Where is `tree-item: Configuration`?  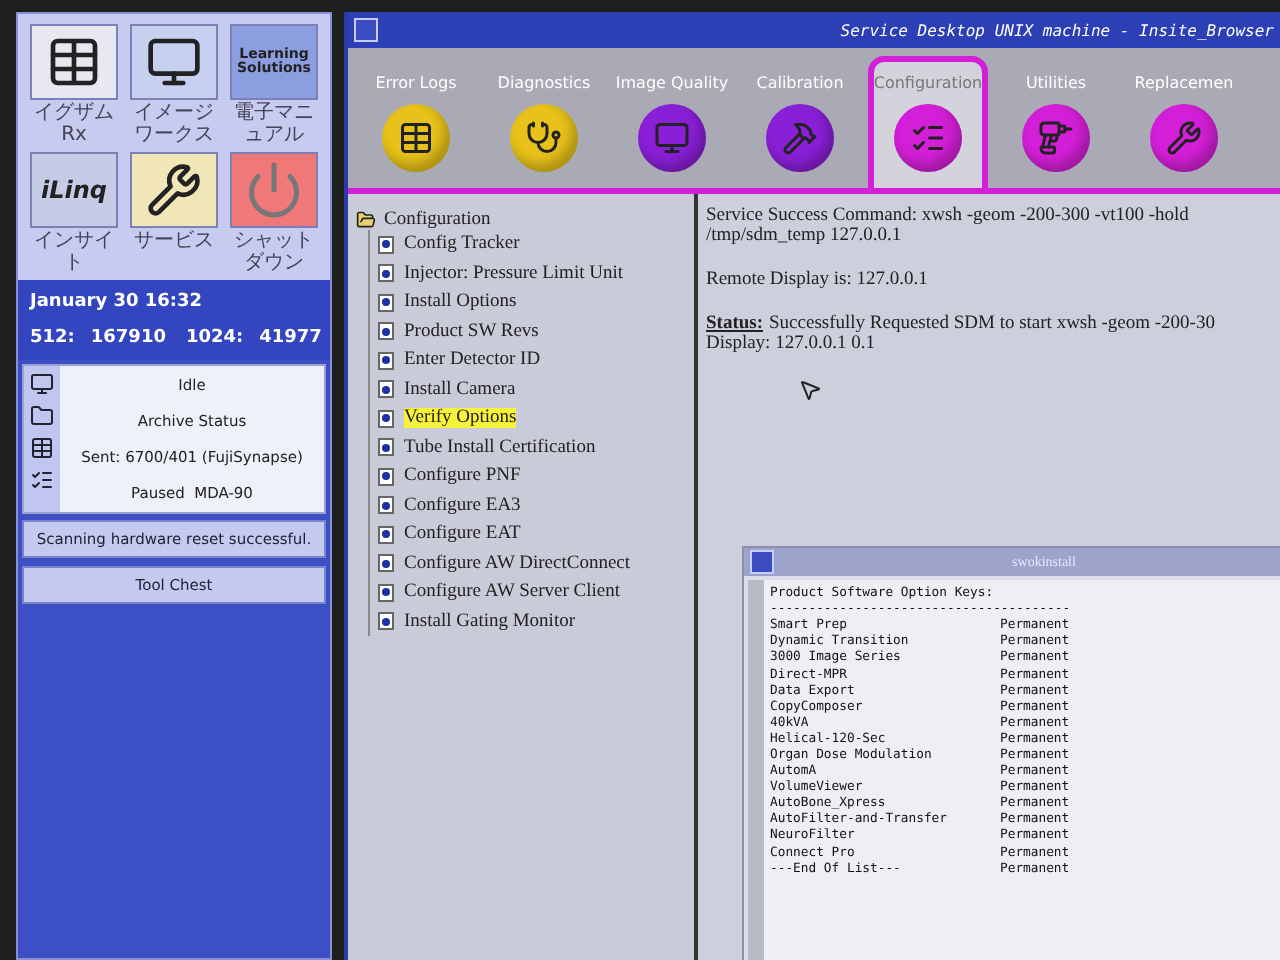 tree-item: Configuration is located at coordinates (437, 220).